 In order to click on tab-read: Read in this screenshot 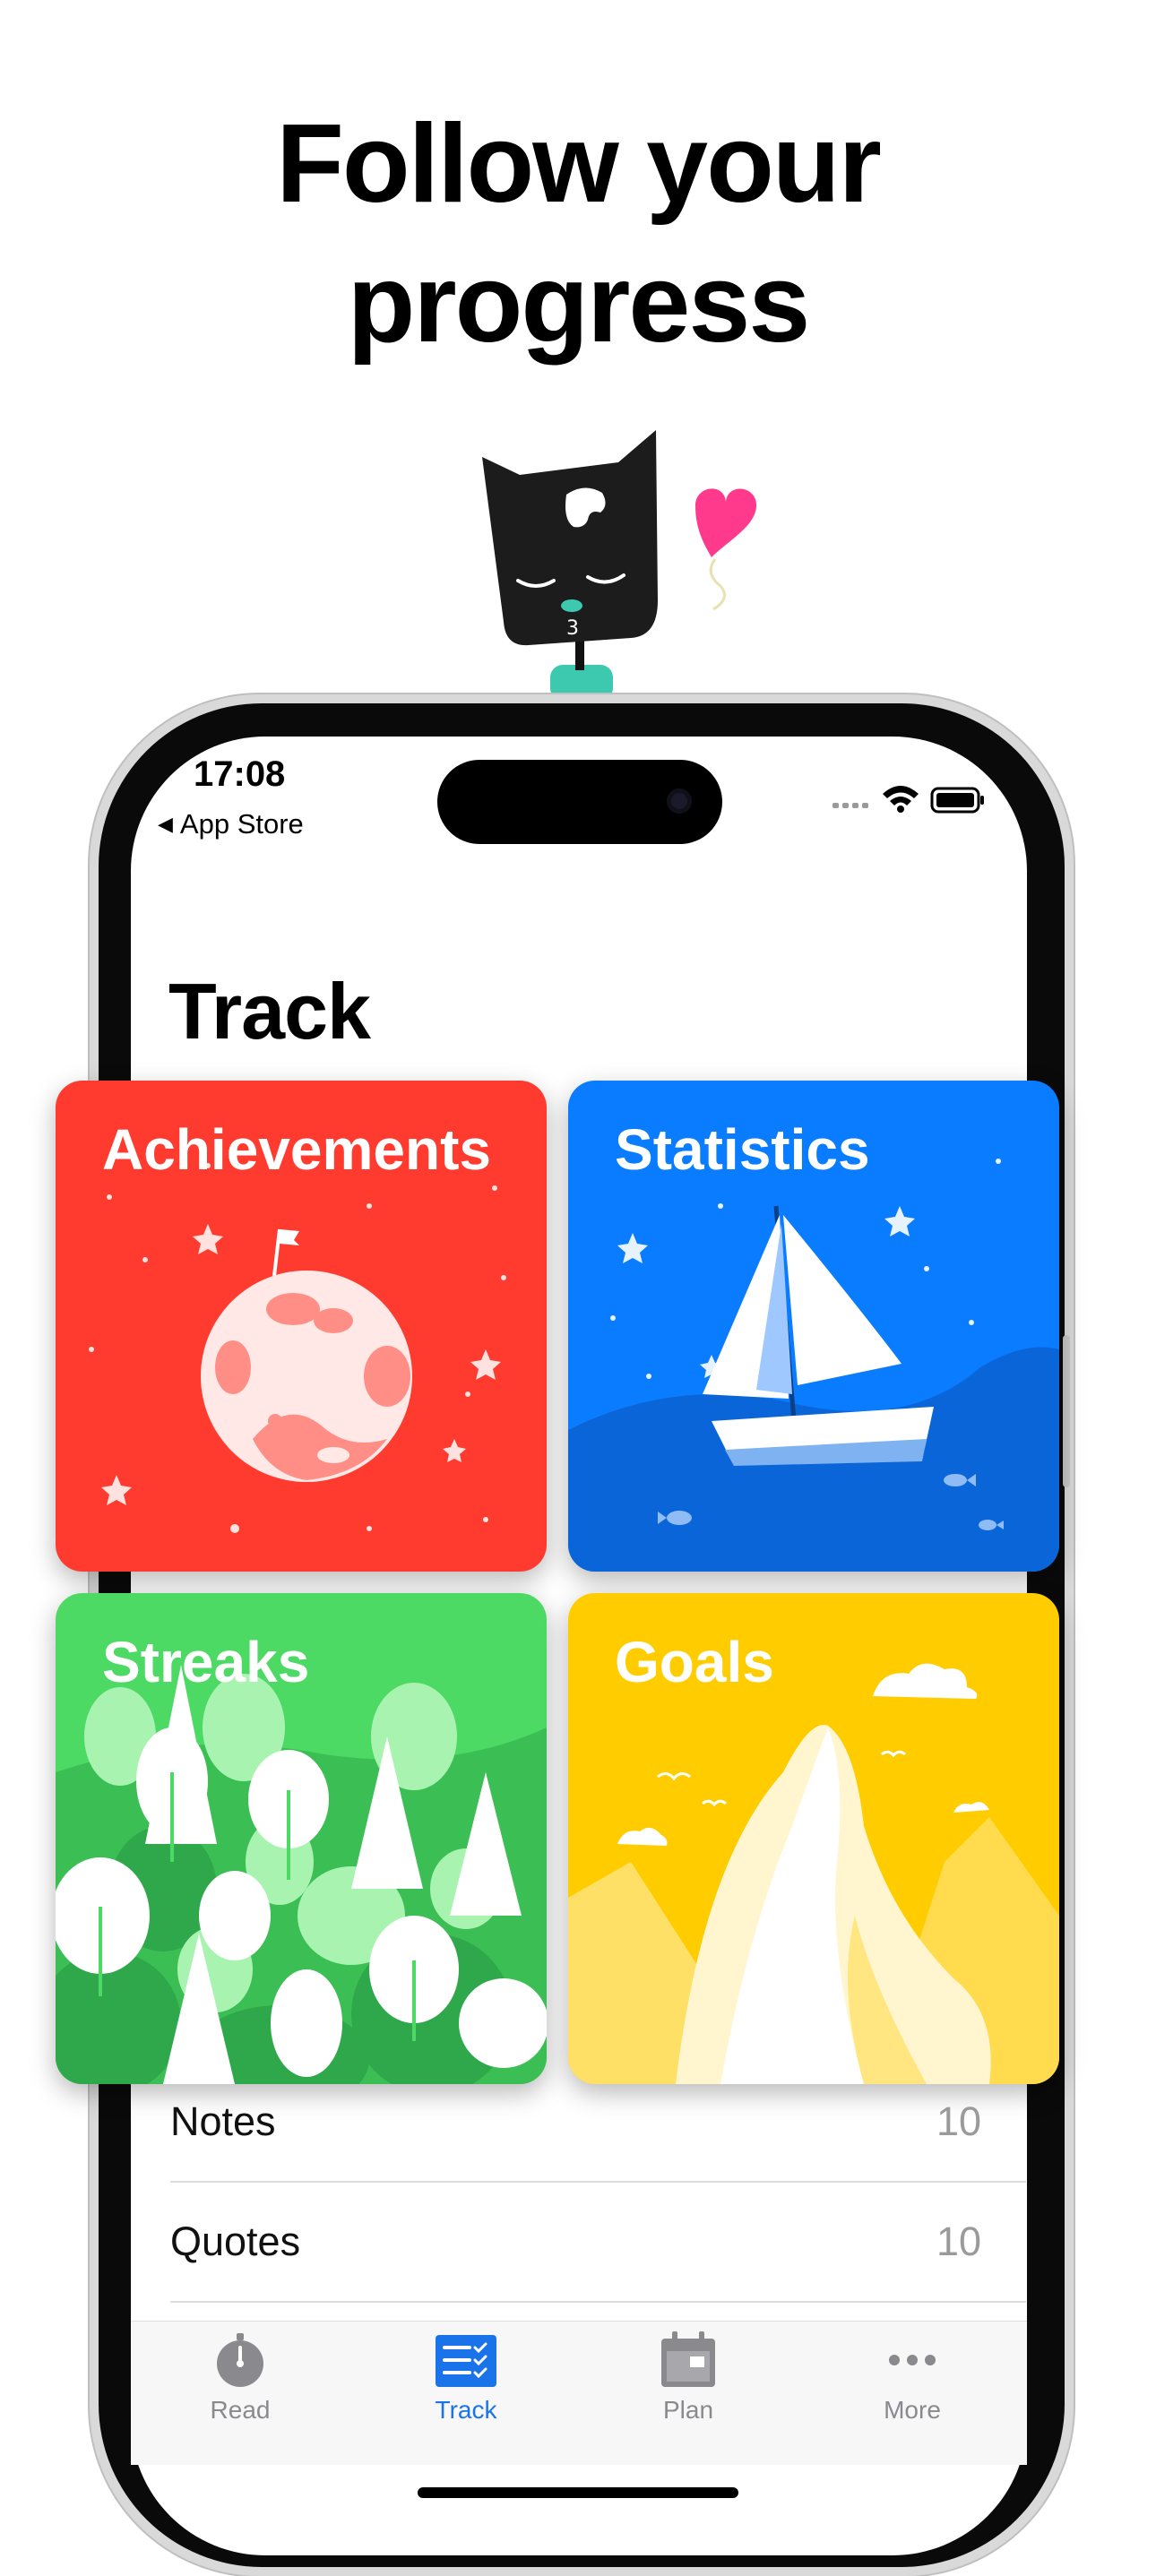, I will do `click(240, 2385)`.